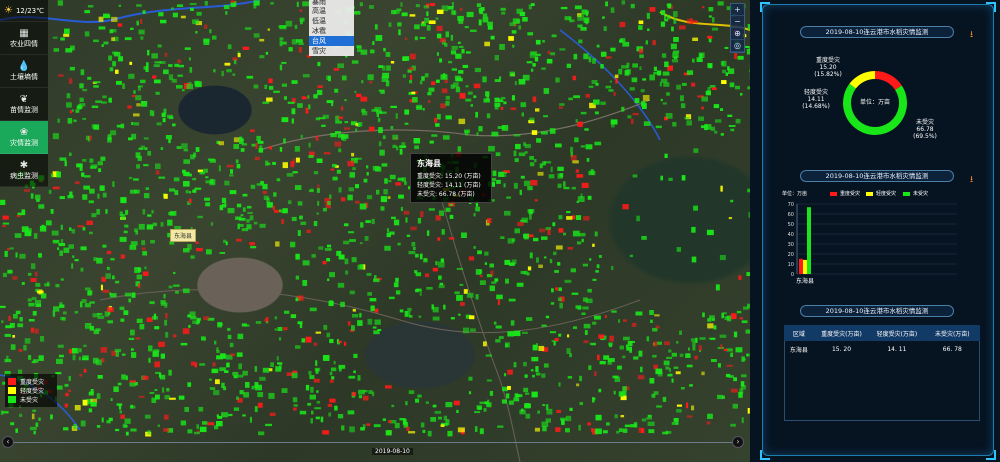 This screenshot has height=462, width=1000. I want to click on legend-swatch-severe, so click(12, 381).